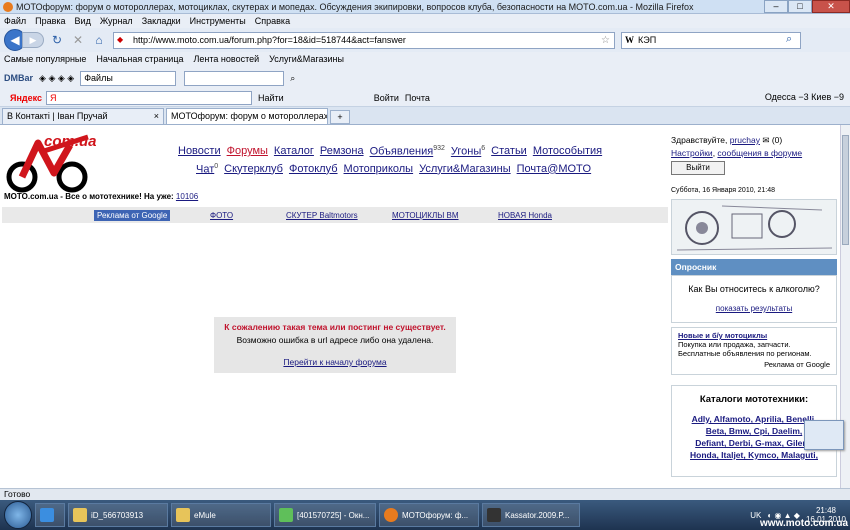 This screenshot has width=850, height=530. I want to click on close-button: ✕, so click(831, 6).